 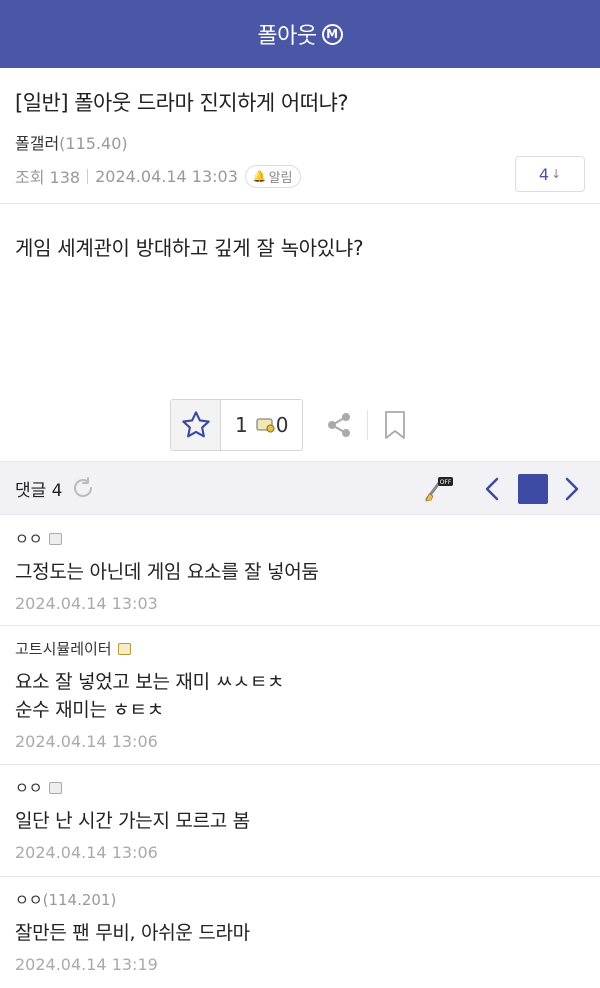 What do you see at coordinates (556, 174) in the screenshot?
I see `arrow-down-icon: ↓` at bounding box center [556, 174].